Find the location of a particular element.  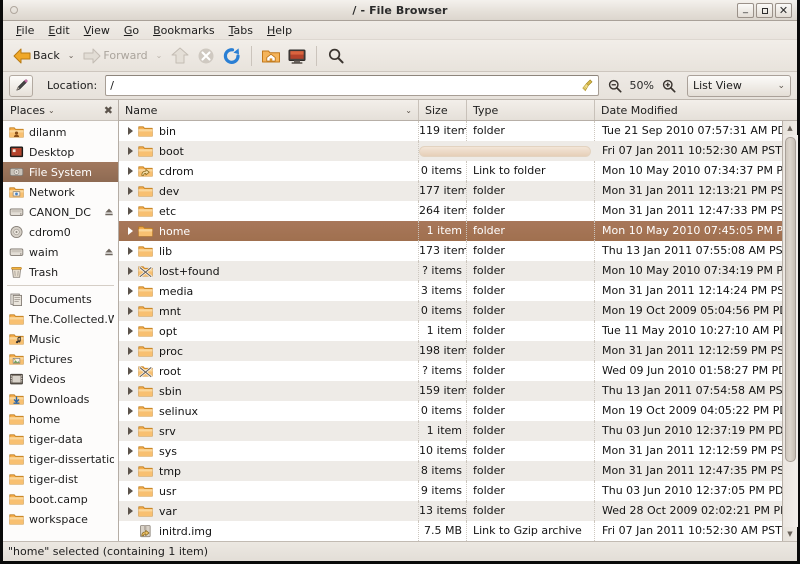

sidebar-item-boot-camp: boot.camp is located at coordinates (60, 499).